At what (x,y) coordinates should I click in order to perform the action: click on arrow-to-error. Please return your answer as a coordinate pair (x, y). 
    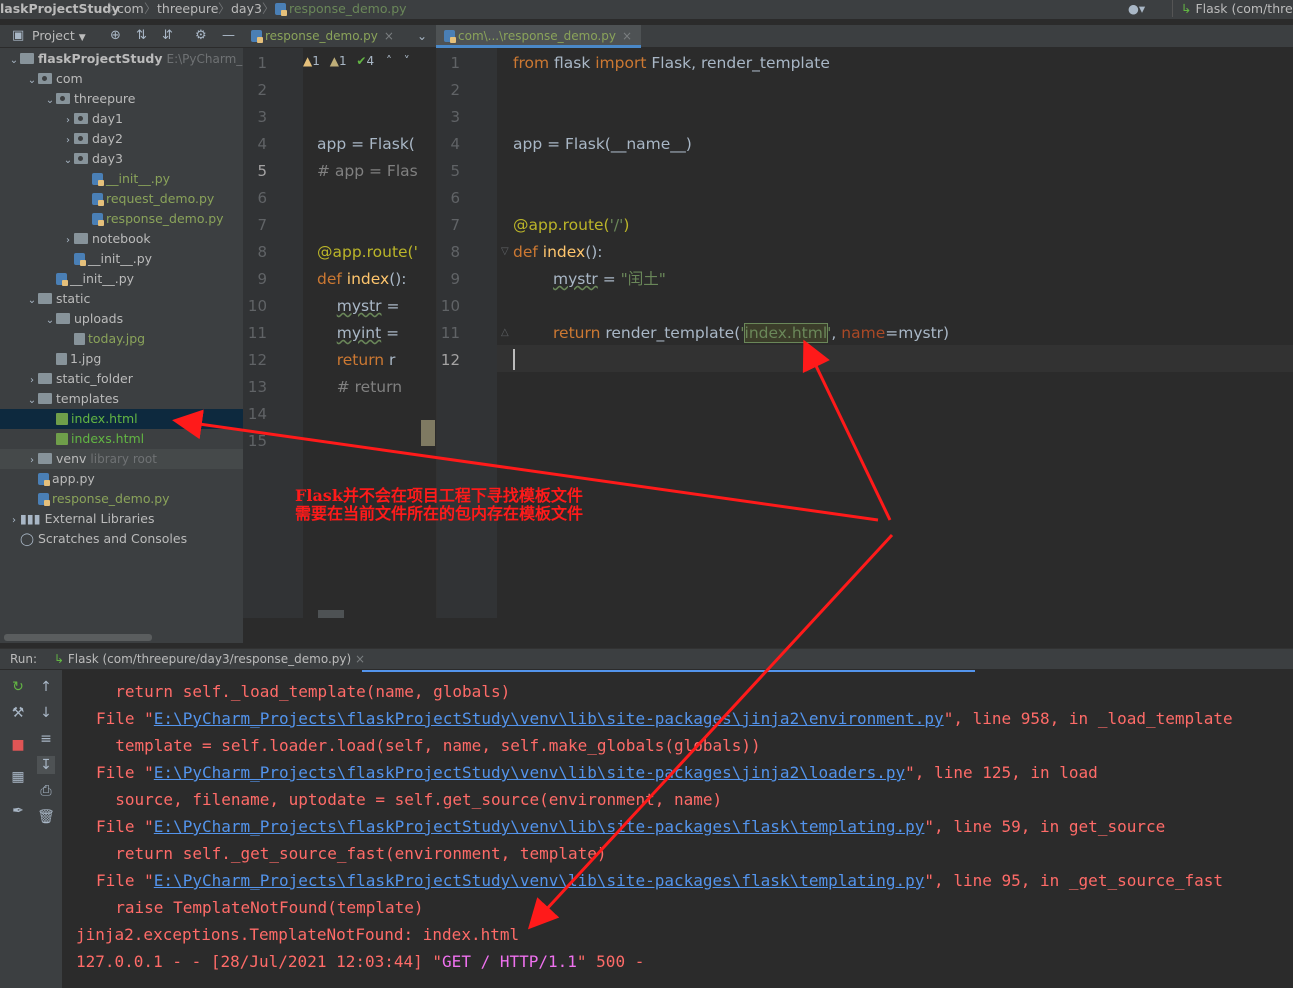
    Looking at the image, I should click on (710, 731).